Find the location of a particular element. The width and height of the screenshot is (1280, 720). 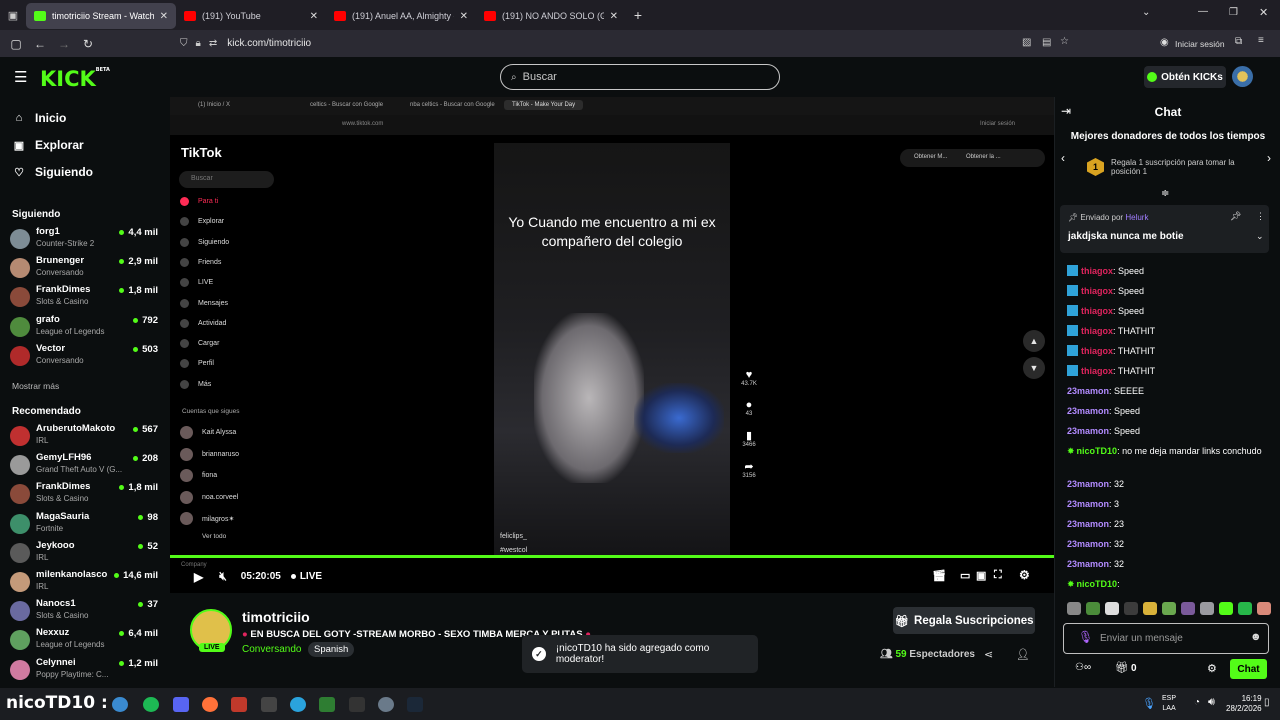

close-window-icon: ✕ is located at coordinates (1263, 12).